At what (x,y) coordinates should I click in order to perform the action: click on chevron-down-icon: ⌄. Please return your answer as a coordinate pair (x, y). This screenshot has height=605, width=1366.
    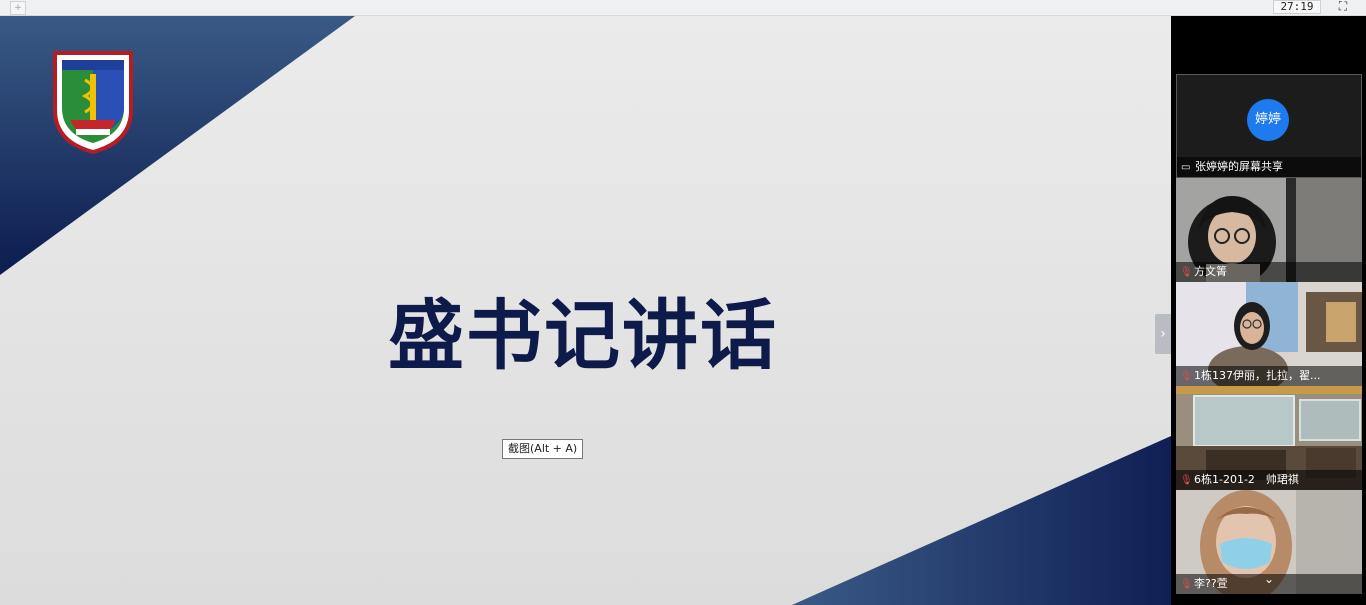
    Looking at the image, I should click on (1269, 579).